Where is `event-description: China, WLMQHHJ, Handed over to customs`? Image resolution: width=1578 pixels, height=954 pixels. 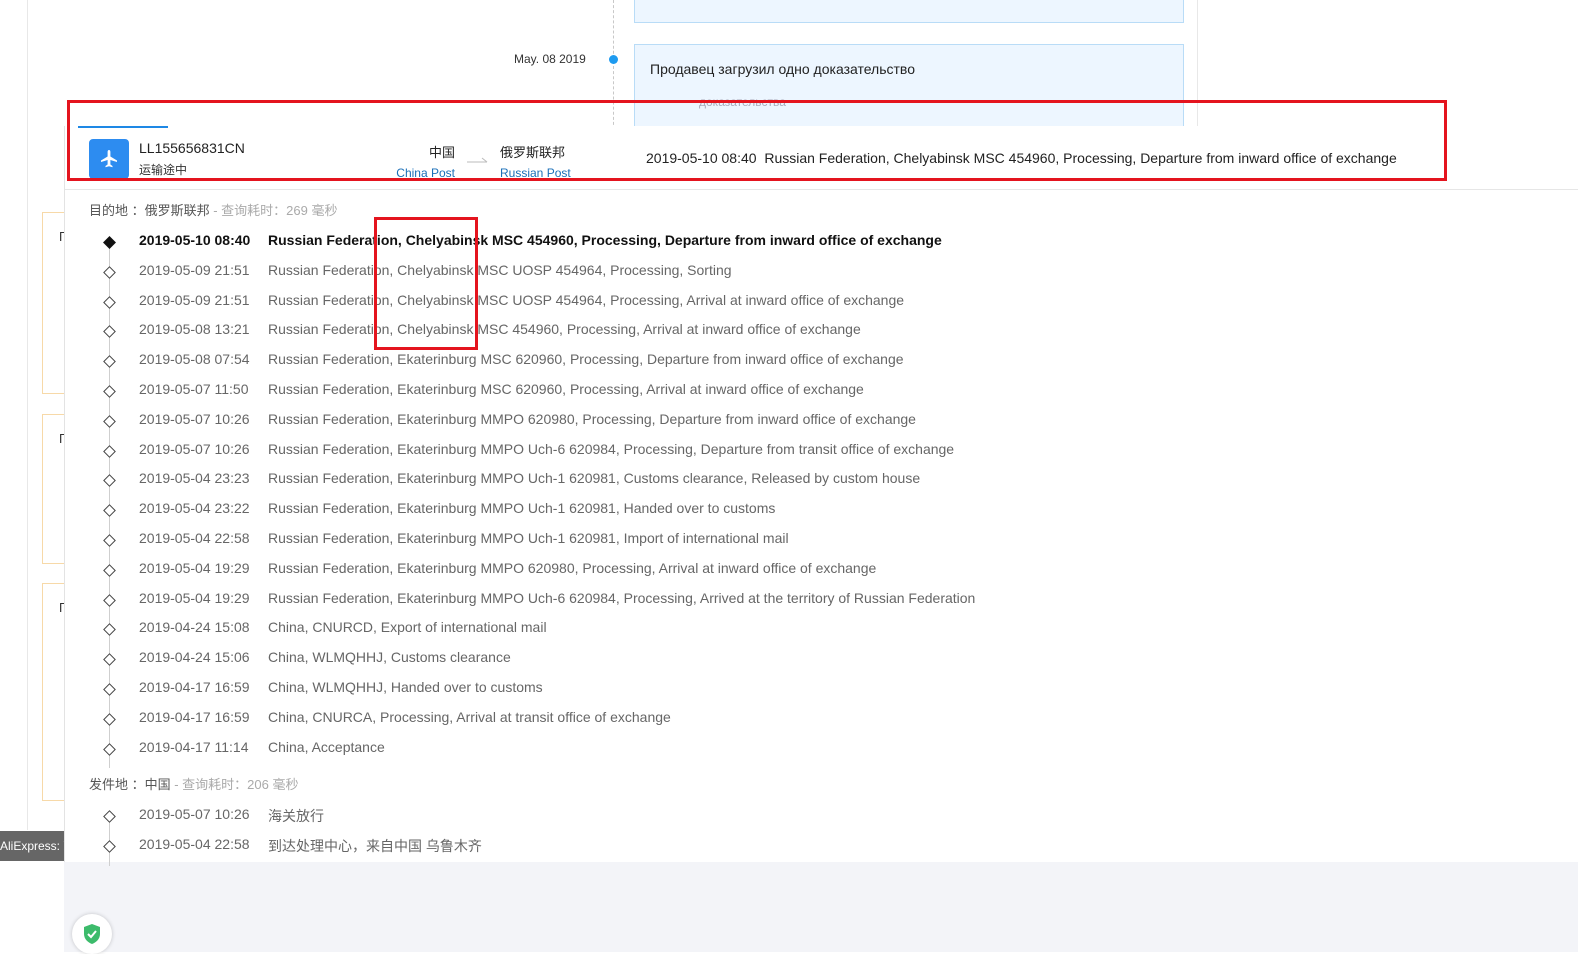
event-description: China, WLMQHHJ, Handed over to customs is located at coordinates (405, 687).